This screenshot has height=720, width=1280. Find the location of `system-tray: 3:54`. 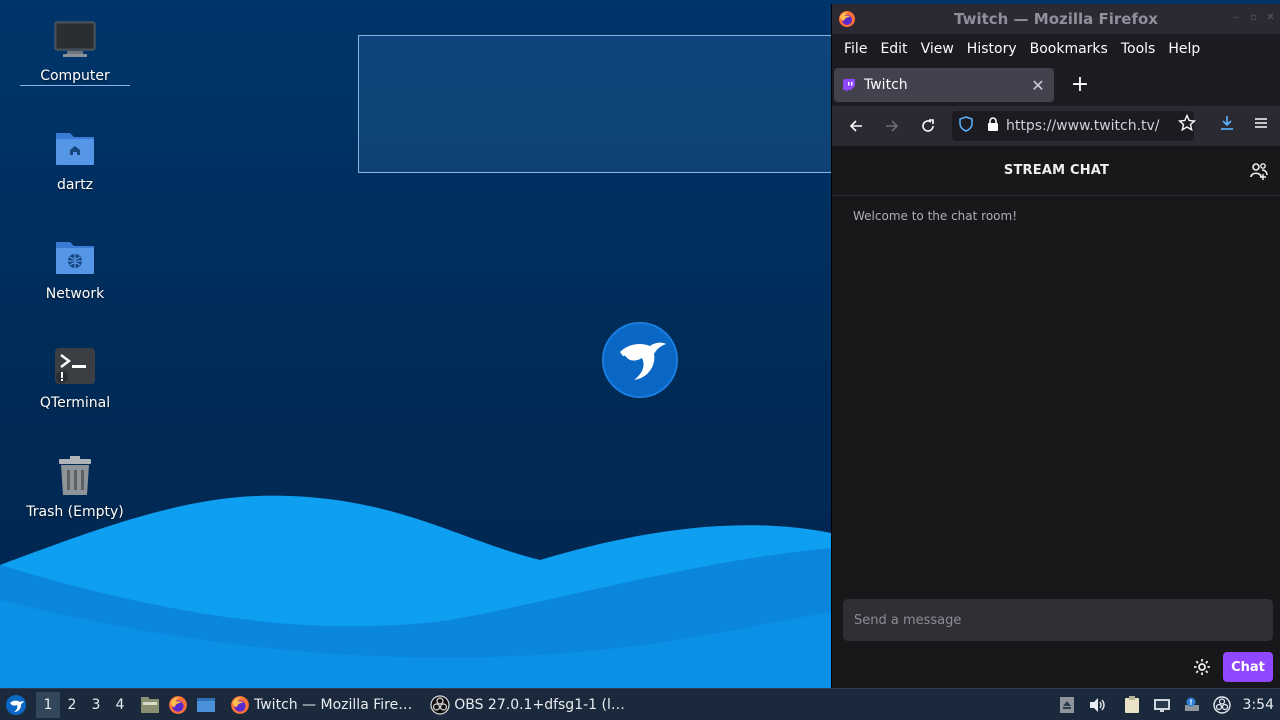

system-tray: 3:54 is located at coordinates (1166, 704).